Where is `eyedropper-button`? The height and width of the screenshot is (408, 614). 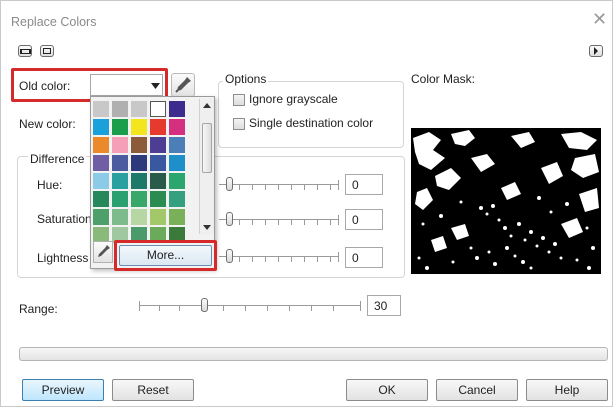 eyedropper-button is located at coordinates (183, 85).